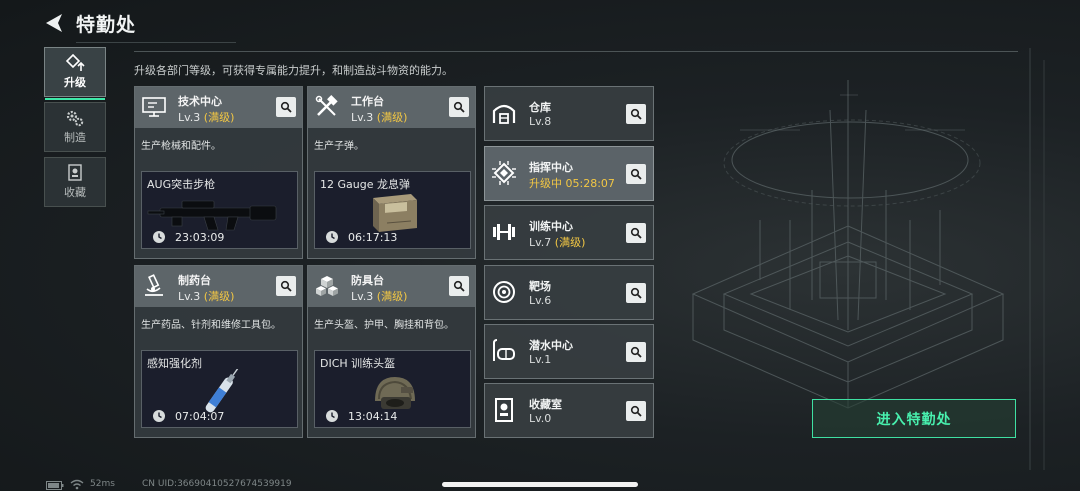 Image resolution: width=1080 pixels, height=491 pixels. Describe the element at coordinates (572, 183) in the screenshot. I see `upgrade-countdown: 升级中 05:28:07` at that location.